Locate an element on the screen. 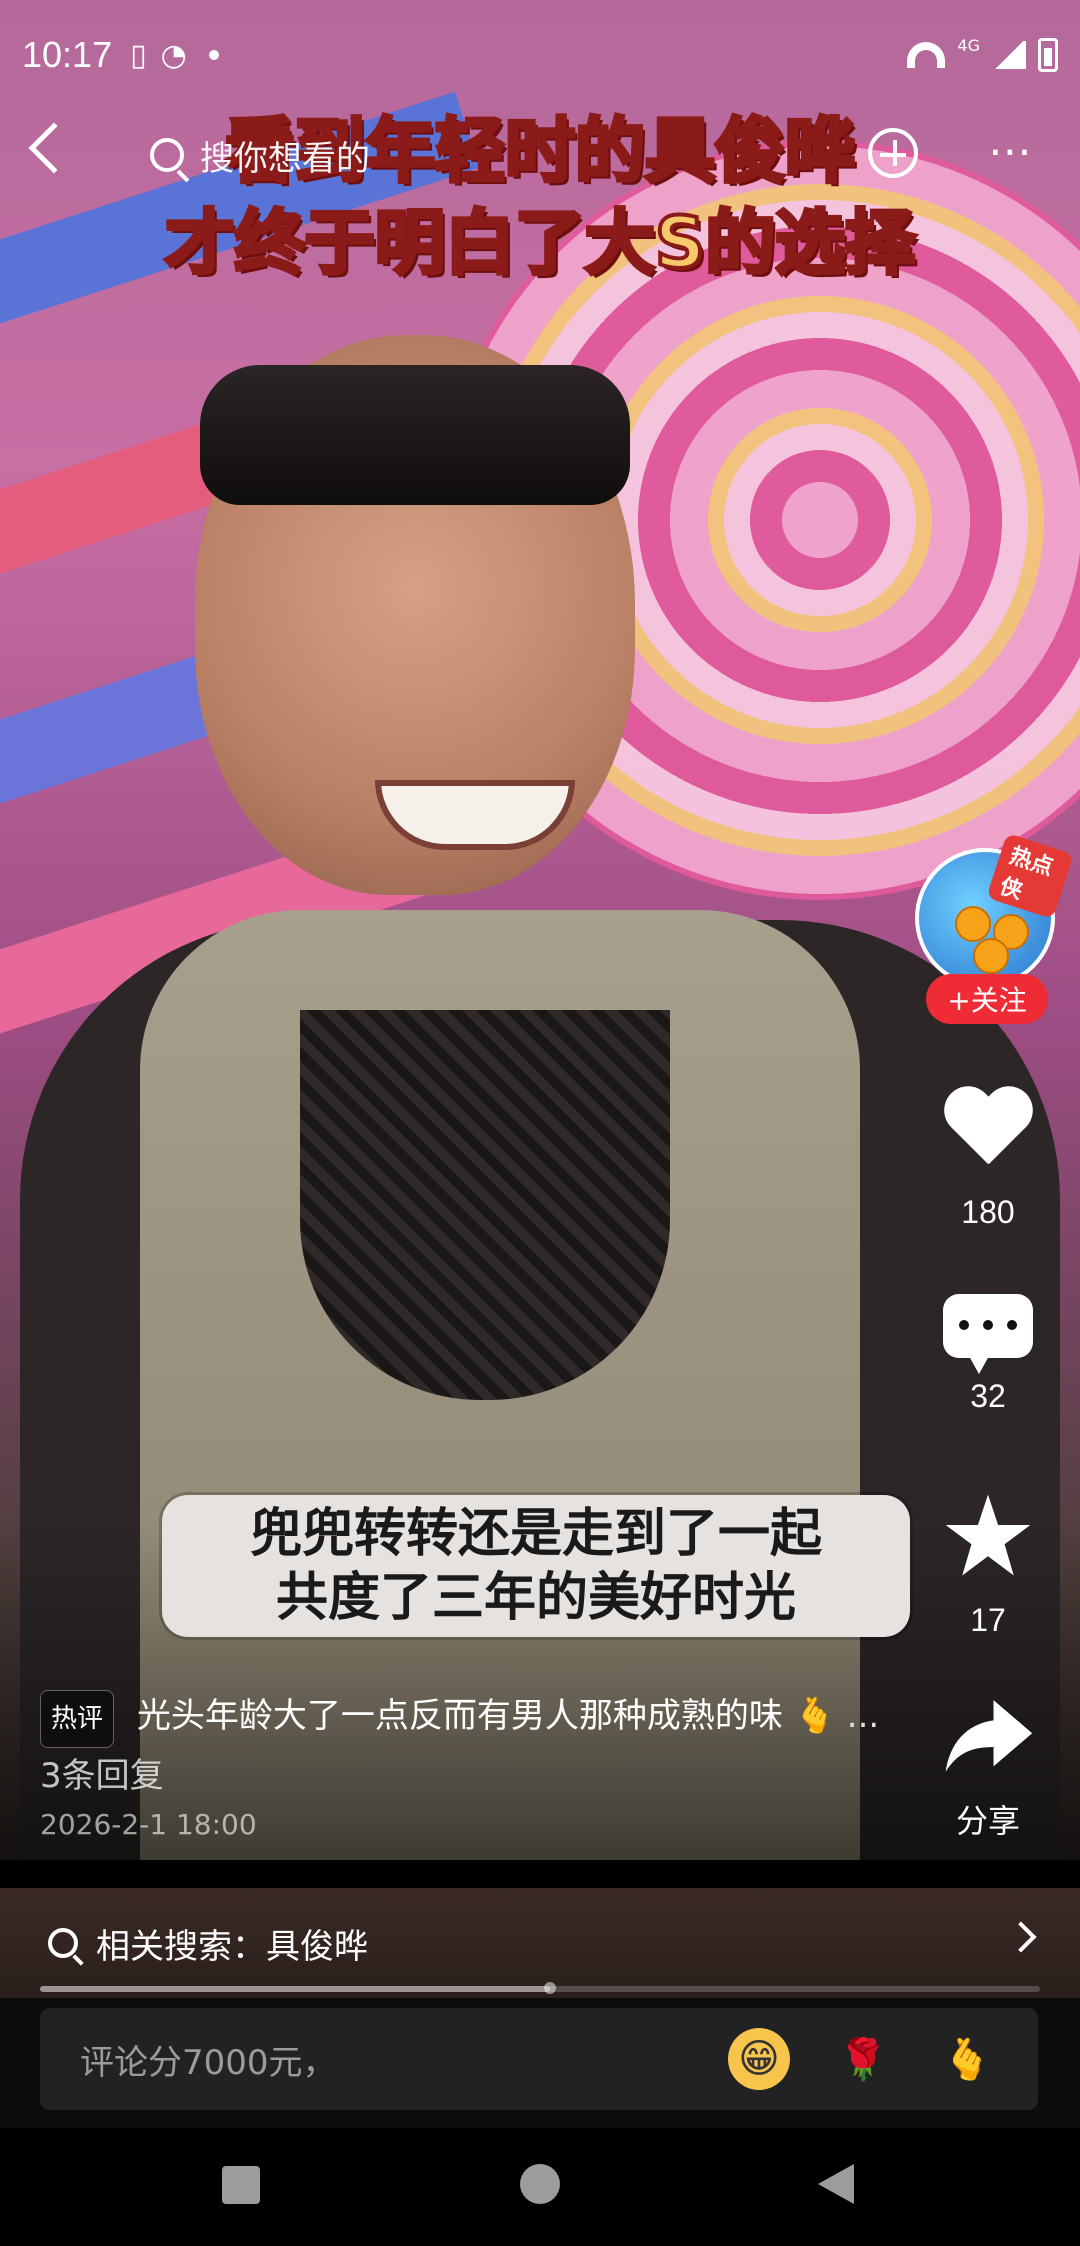  video-subtitle: 兜兜转转还是走到了一起 共度了三年的美好时光 is located at coordinates (536, 1566).